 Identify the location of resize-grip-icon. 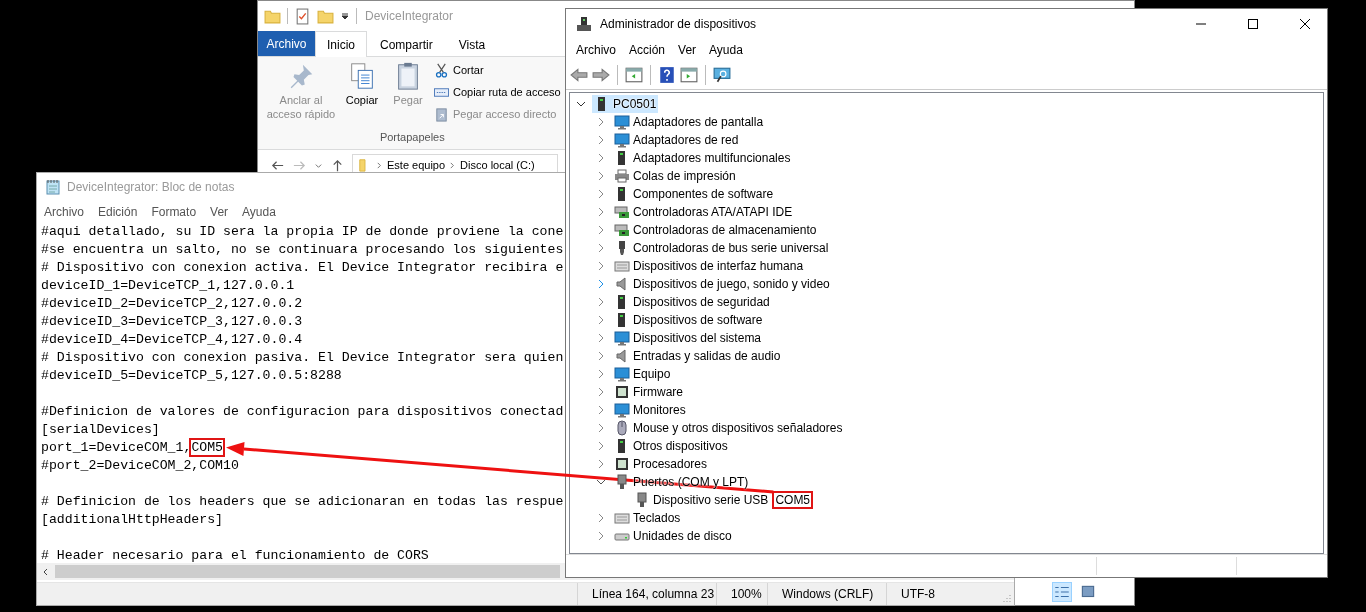
(1007, 598).